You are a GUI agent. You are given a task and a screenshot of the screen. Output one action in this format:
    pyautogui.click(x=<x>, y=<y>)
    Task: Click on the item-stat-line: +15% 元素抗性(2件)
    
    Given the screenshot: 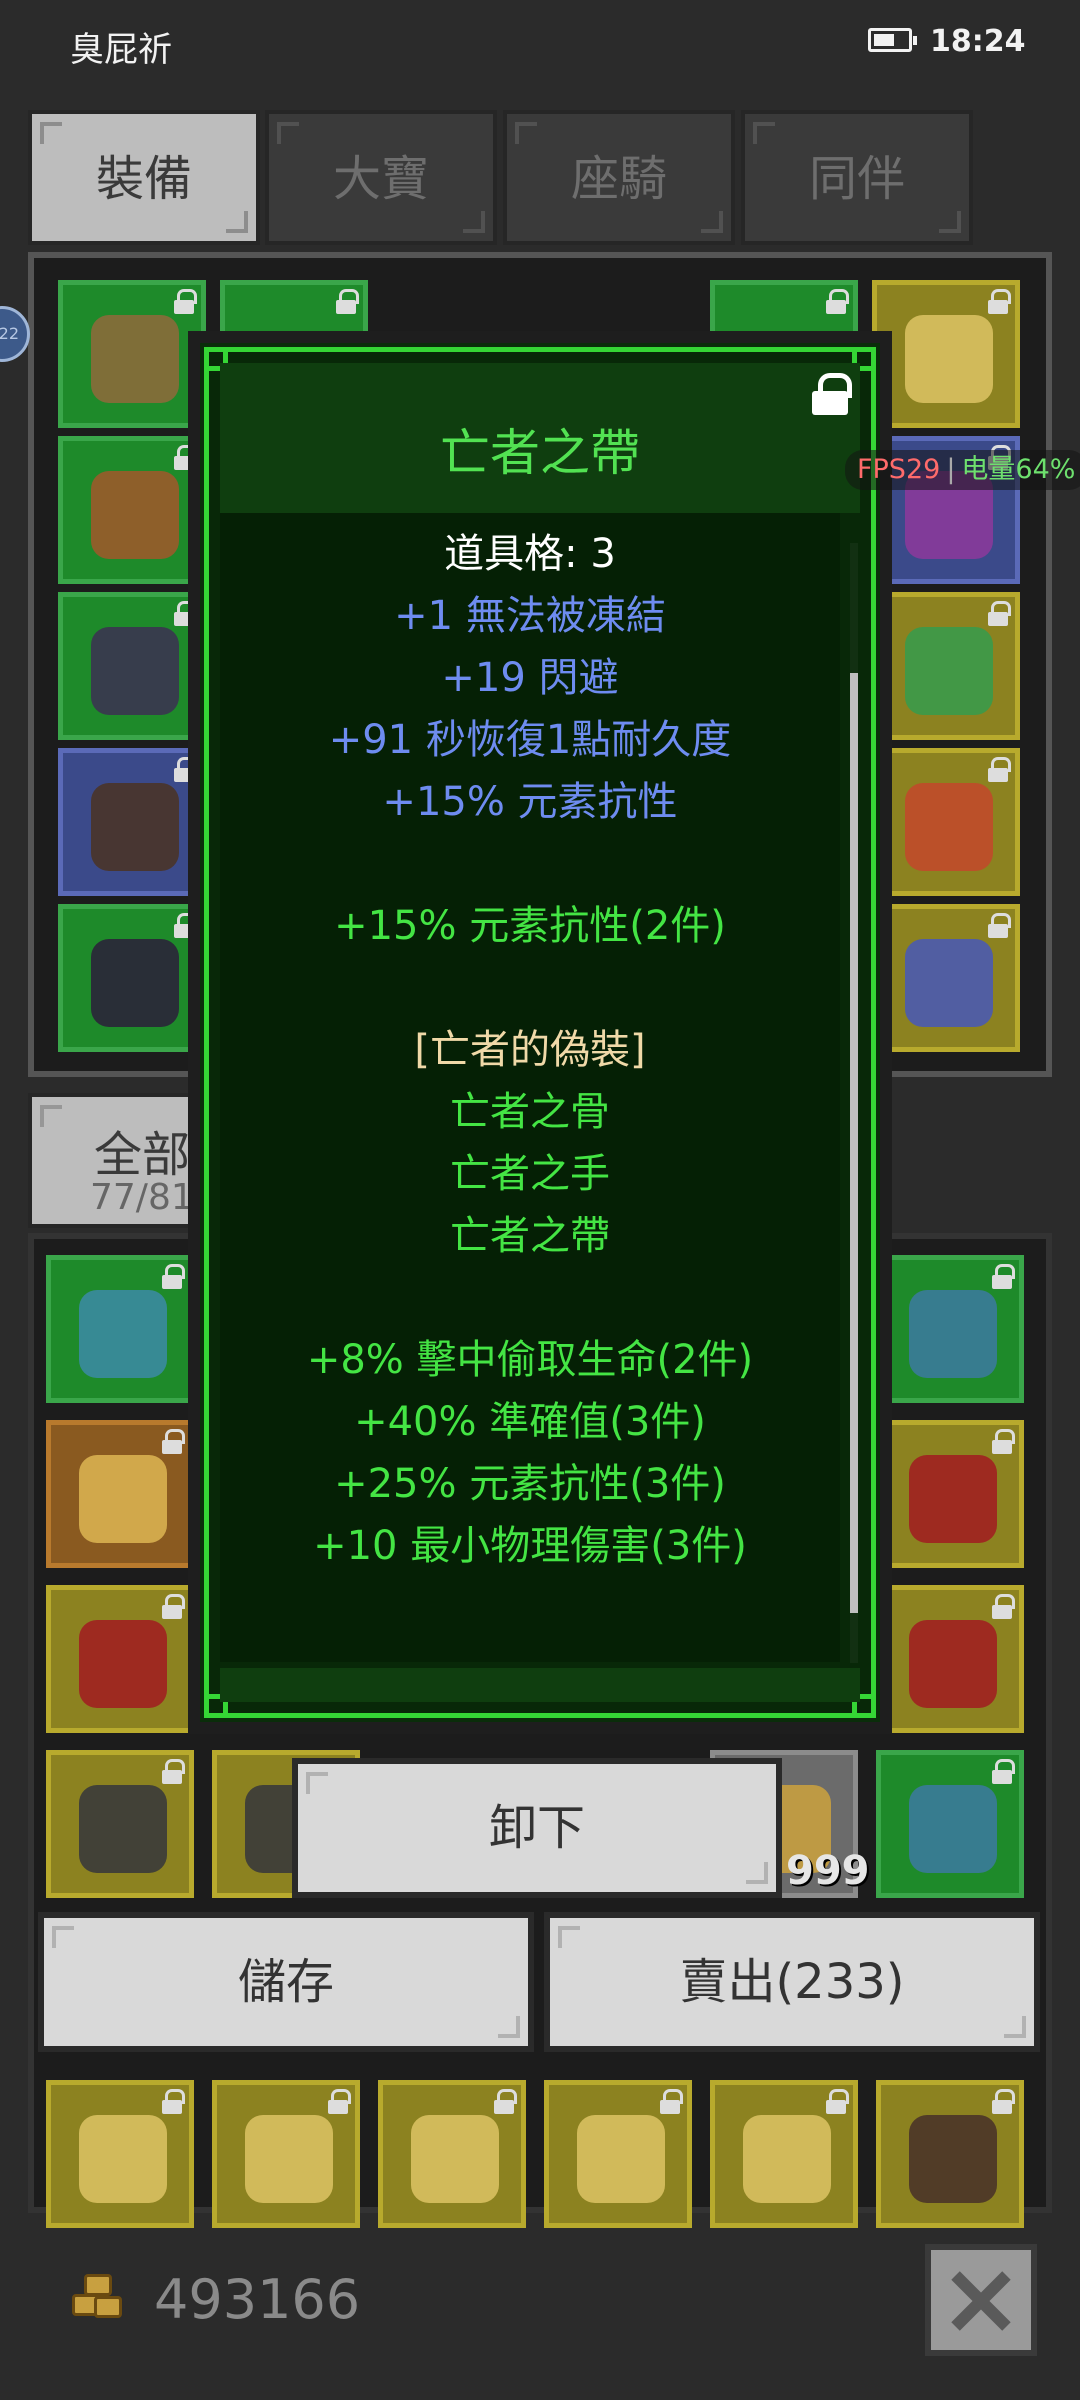 What is the action you would take?
    pyautogui.click(x=530, y=926)
    